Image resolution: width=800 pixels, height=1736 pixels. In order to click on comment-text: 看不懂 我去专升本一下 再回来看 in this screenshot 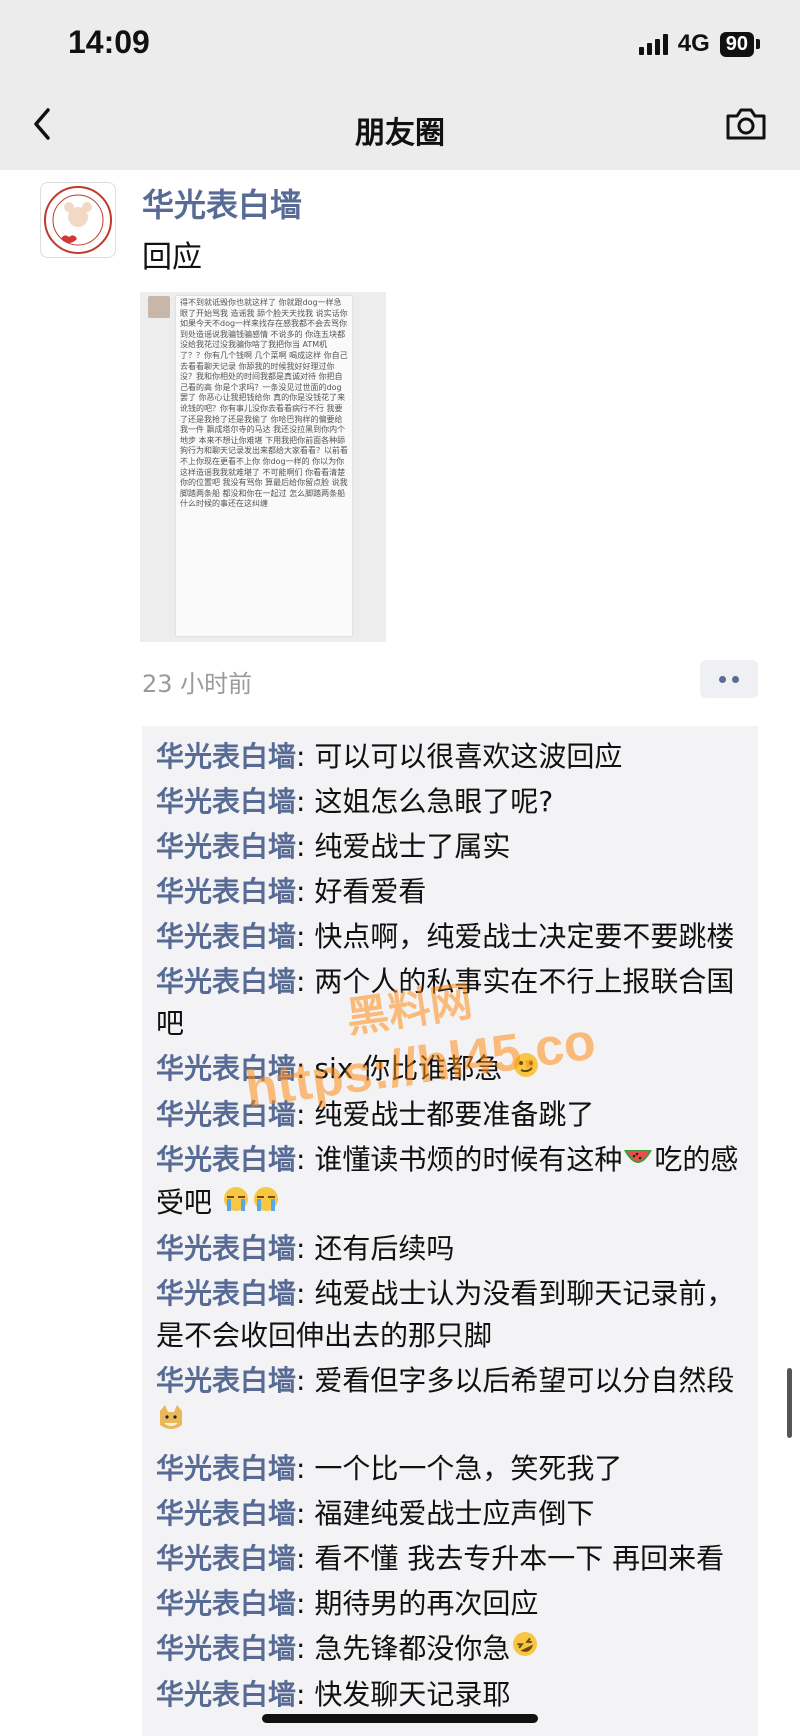, I will do `click(519, 1558)`.